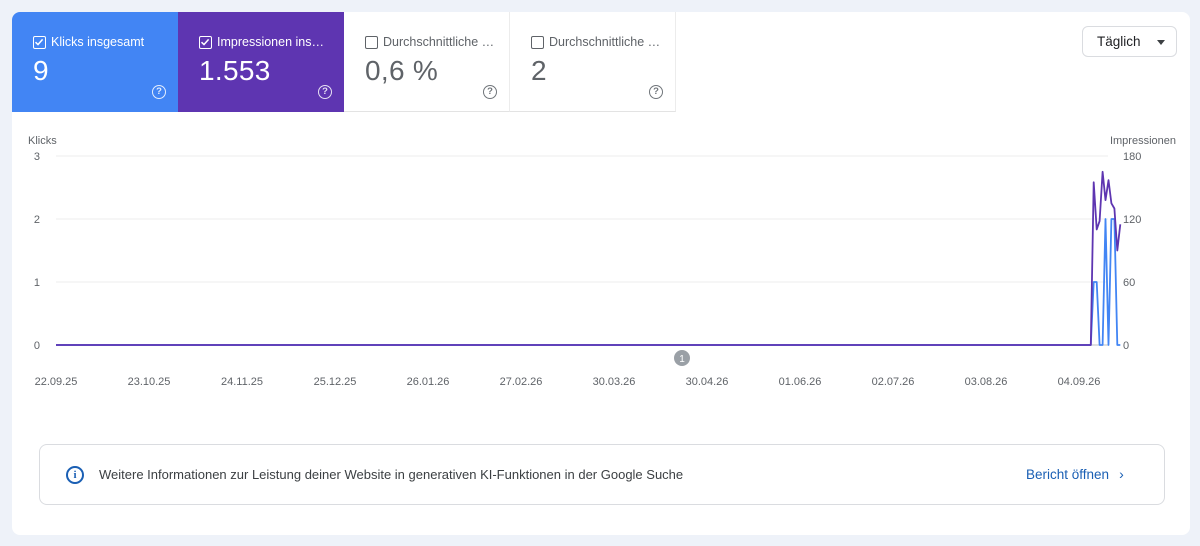  I want to click on left-tick-label: 1, so click(37, 283).